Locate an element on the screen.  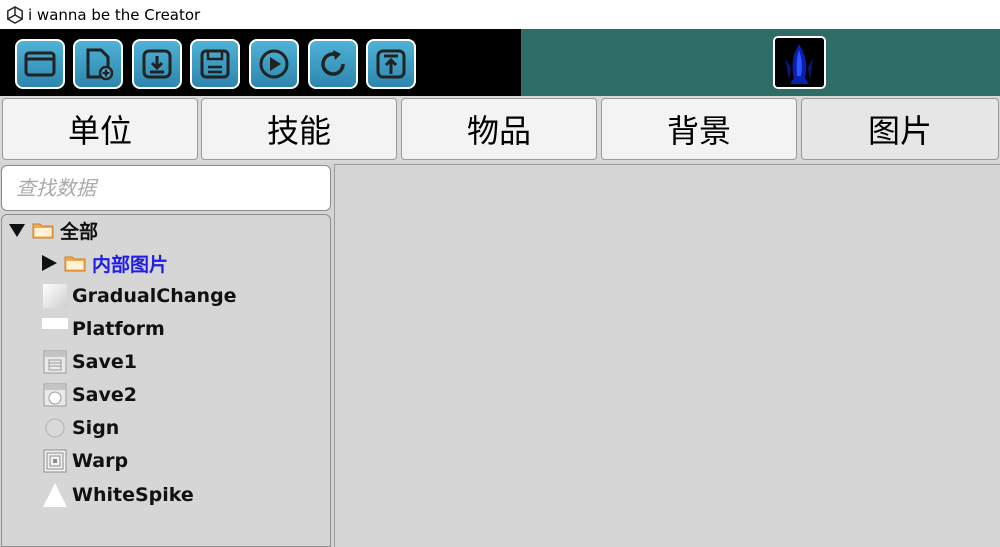
tree-item-label: Save2 is located at coordinates (104, 395).